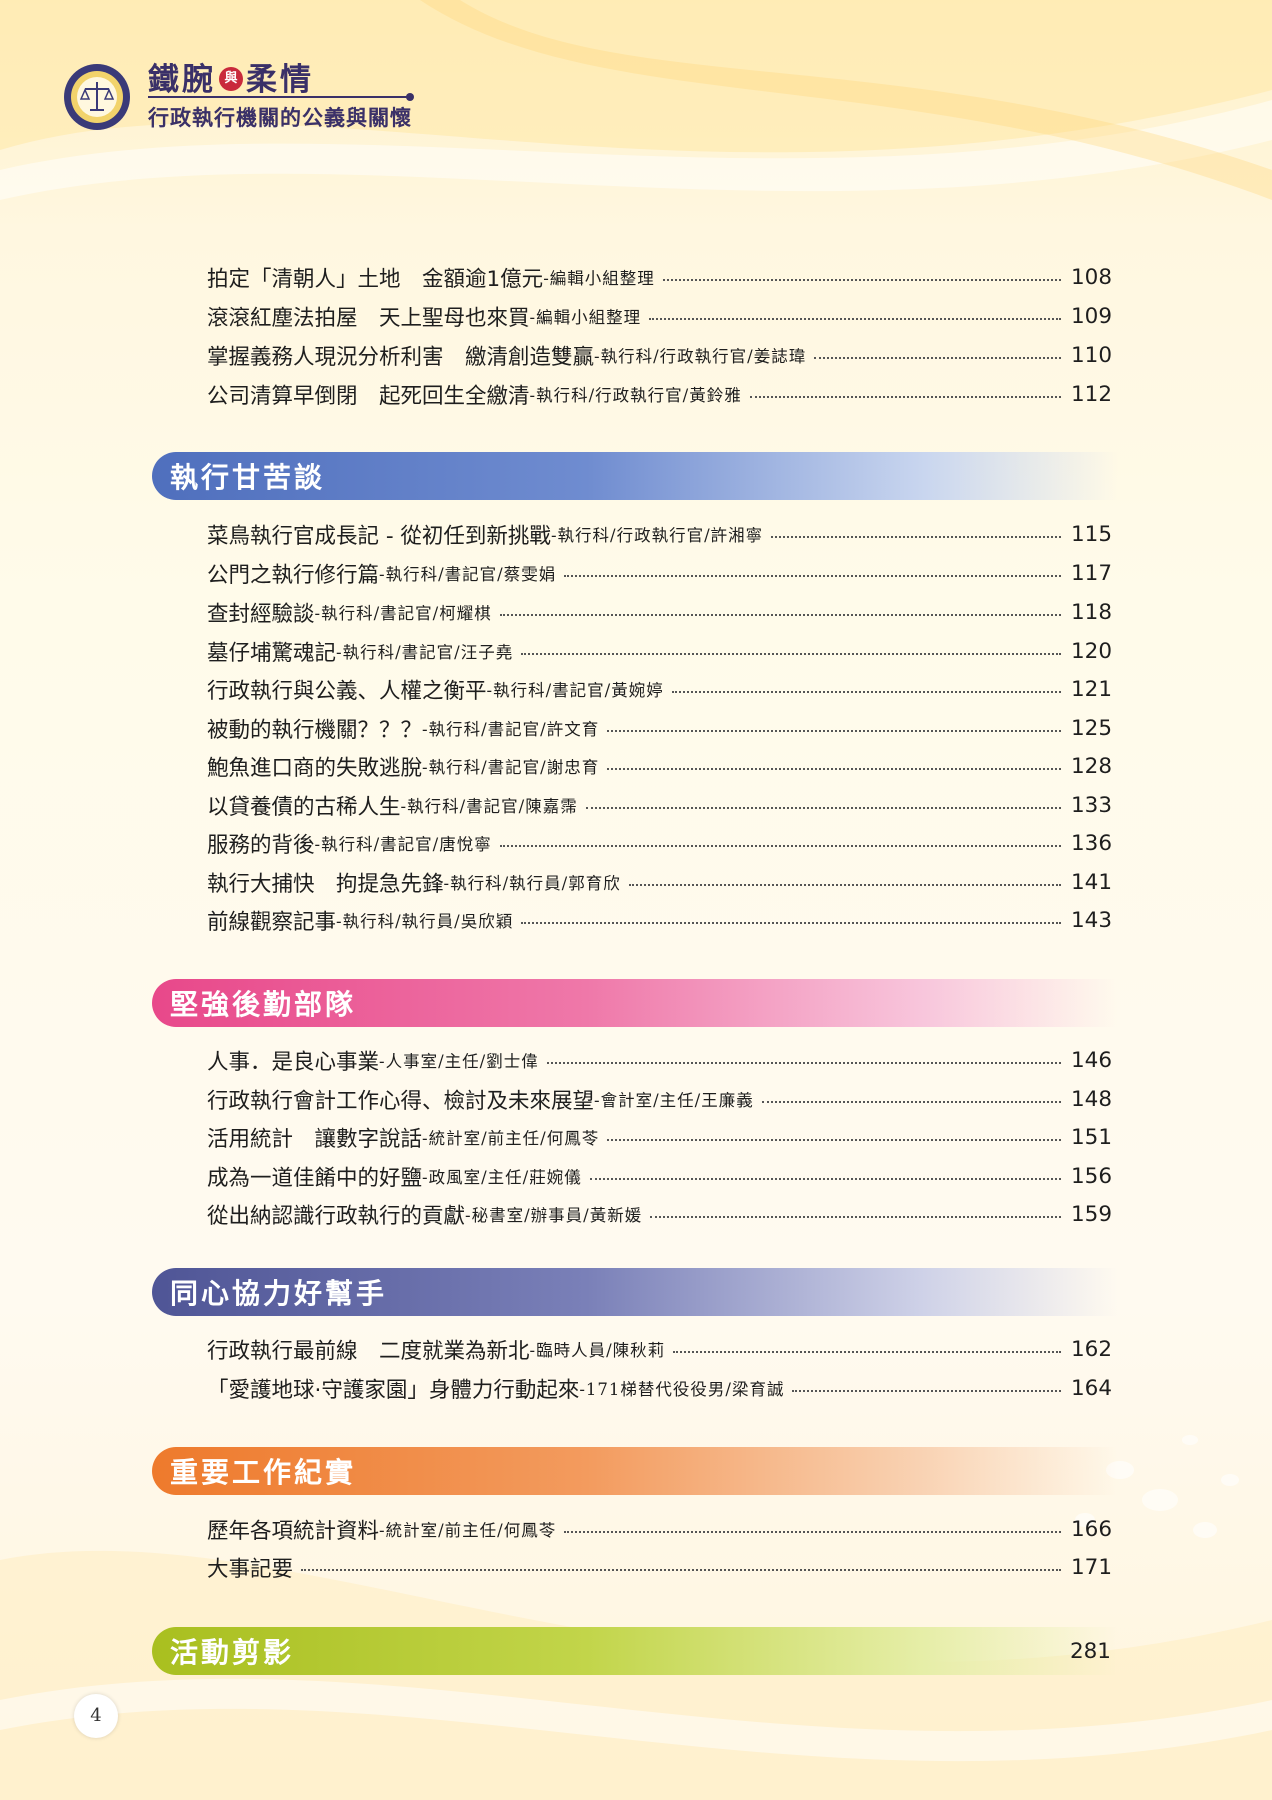  What do you see at coordinates (660, 534) in the screenshot?
I see `toc-entry: 菜鳥執行官成長記 - 從初任到新挑戰 -執行科/行政執行官/許湘寧 115` at bounding box center [660, 534].